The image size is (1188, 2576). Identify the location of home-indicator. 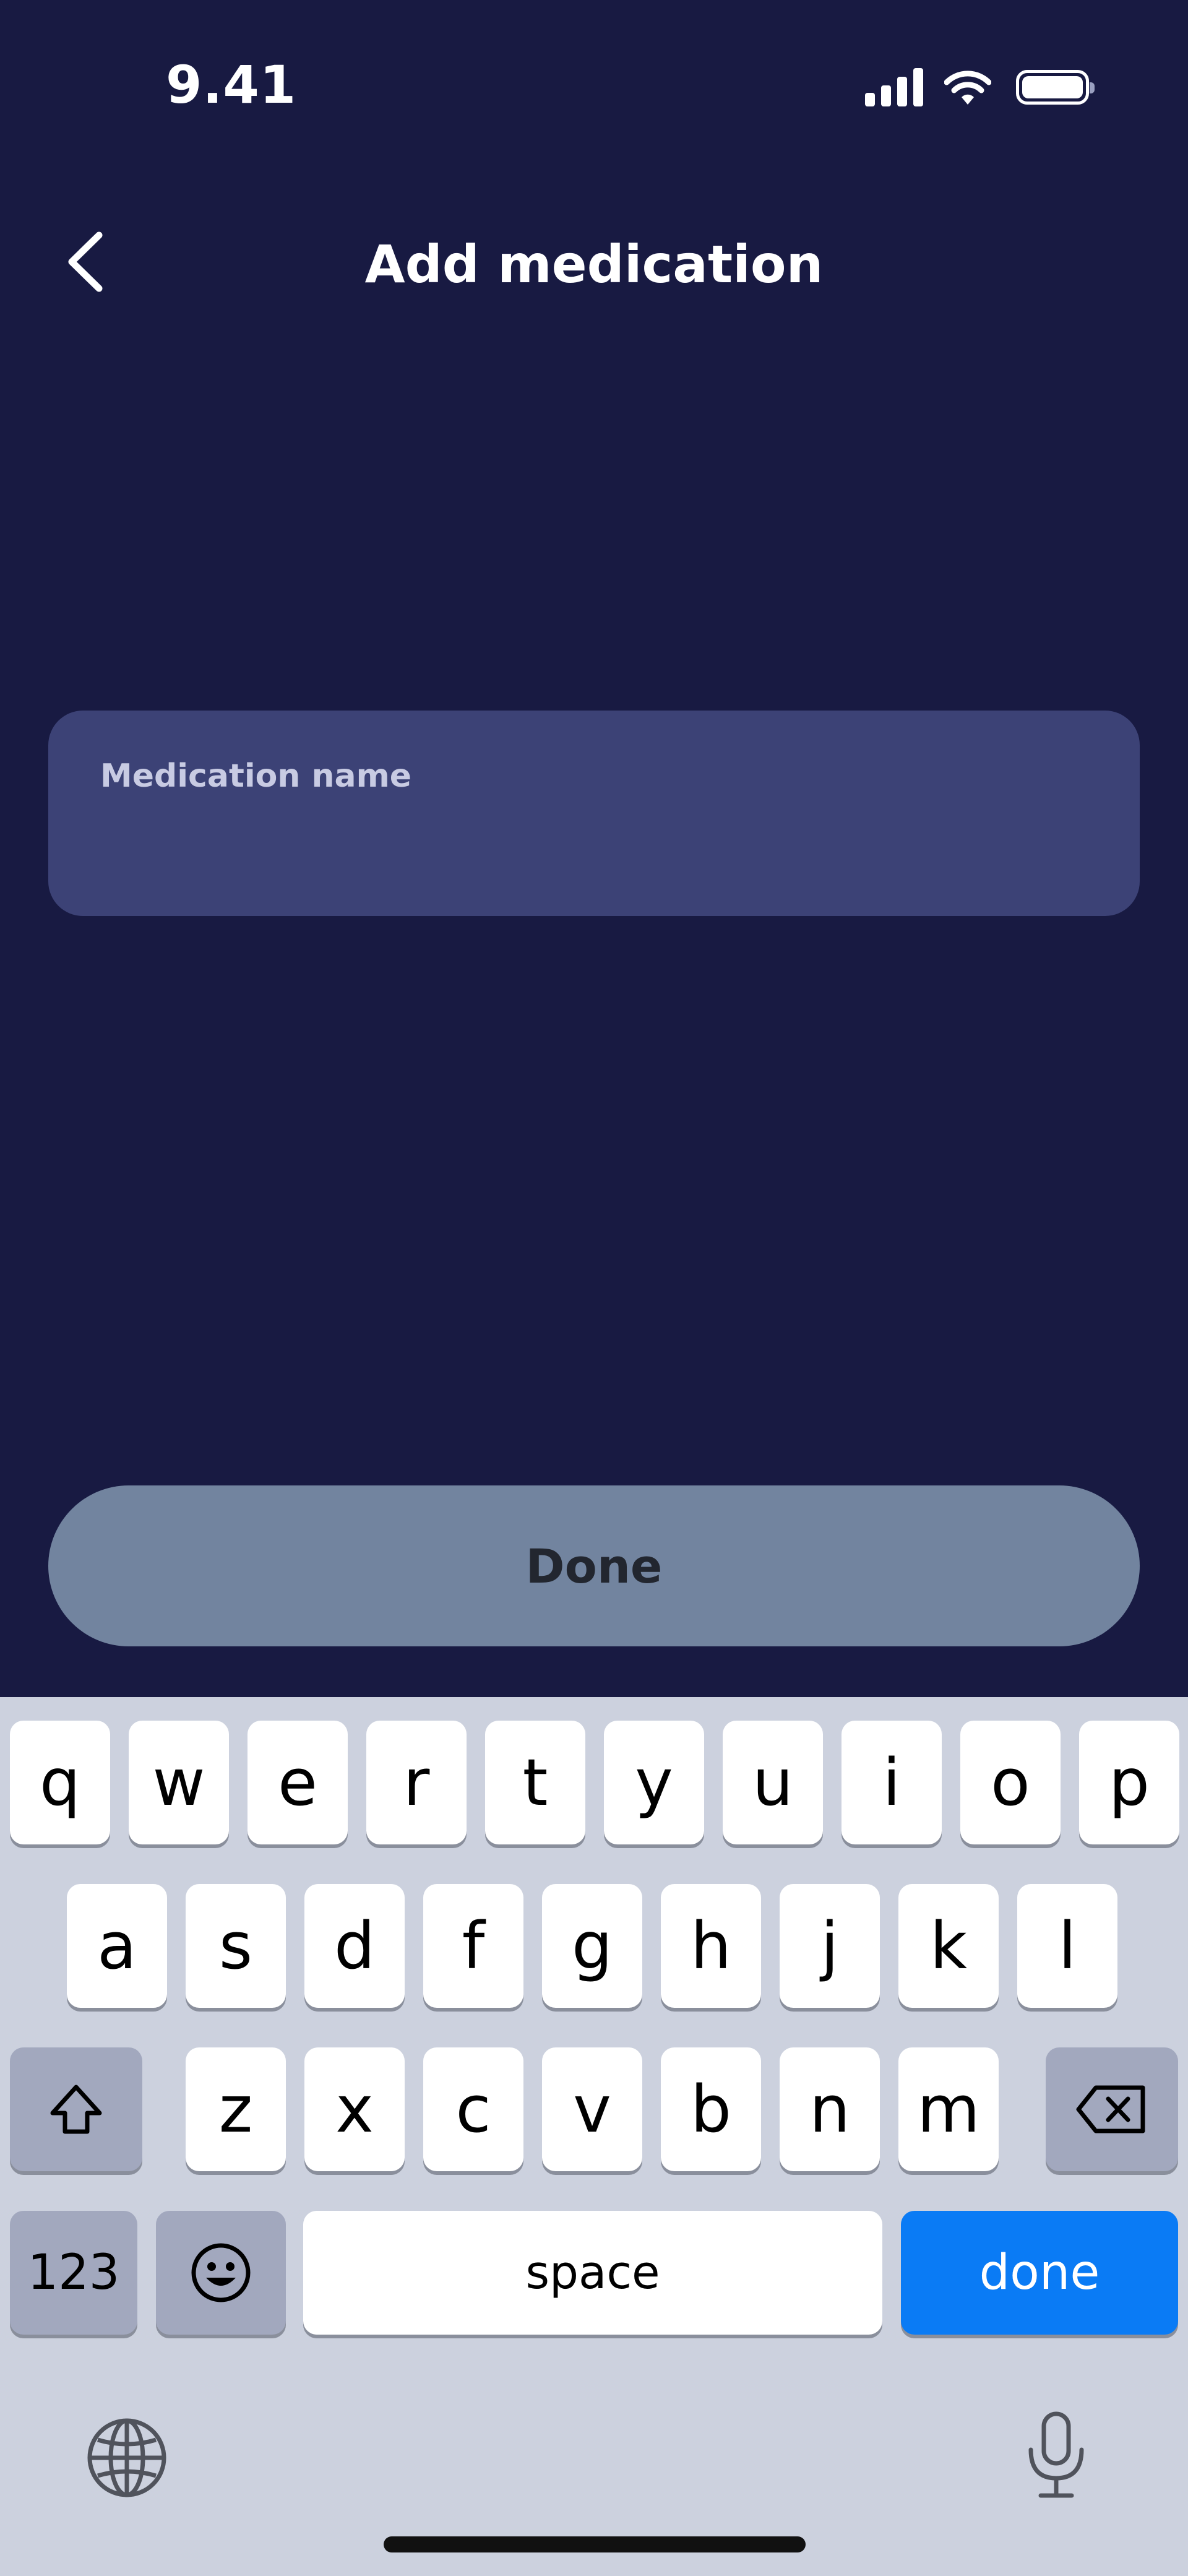
(595, 2544).